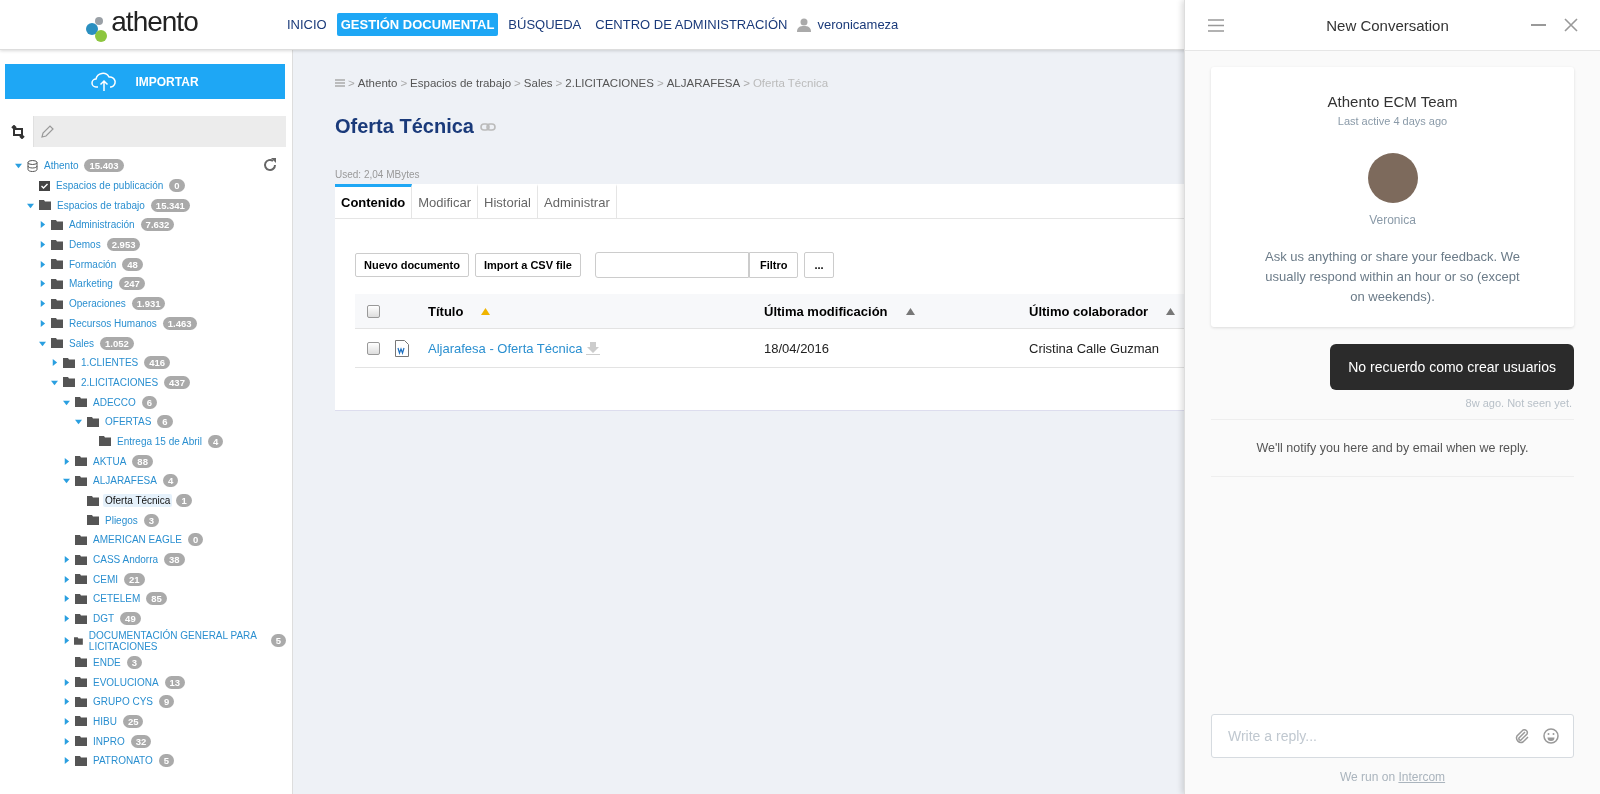 This screenshot has height=794, width=1600. What do you see at coordinates (377, 83) in the screenshot?
I see `breadcrumb-link: Athento` at bounding box center [377, 83].